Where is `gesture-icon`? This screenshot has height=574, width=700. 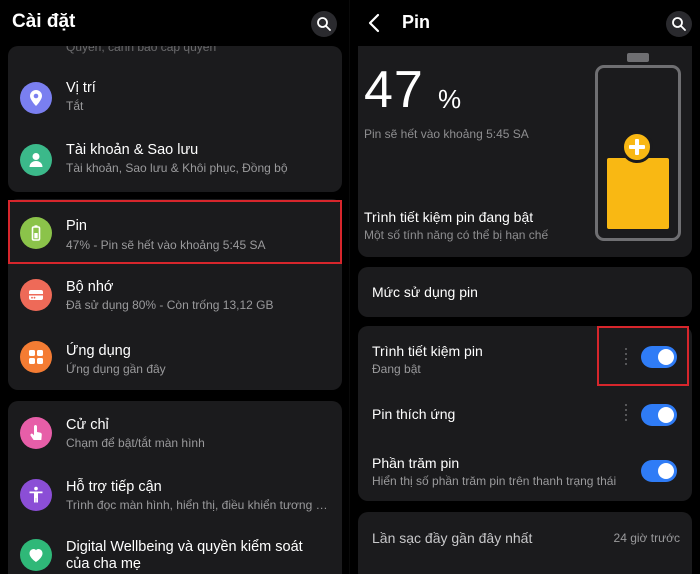 gesture-icon is located at coordinates (36, 433).